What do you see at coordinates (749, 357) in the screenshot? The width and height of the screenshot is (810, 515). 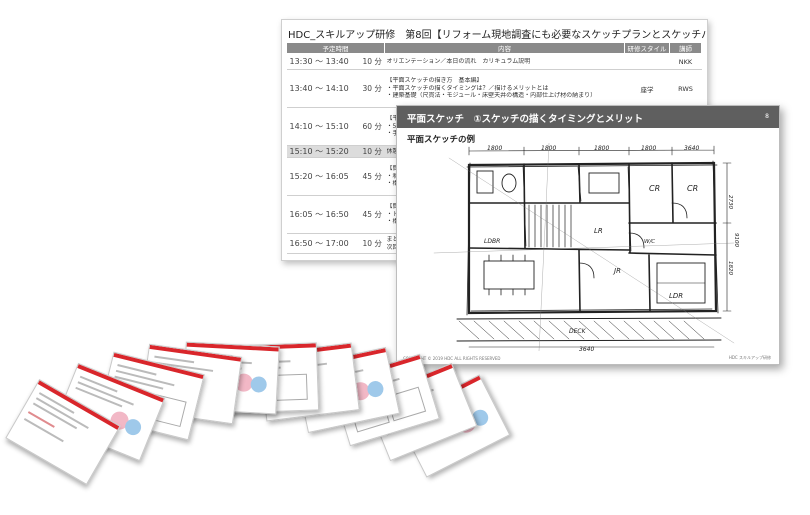 I see `slide-footer-label: HDC スキルアップ研修` at bounding box center [749, 357].